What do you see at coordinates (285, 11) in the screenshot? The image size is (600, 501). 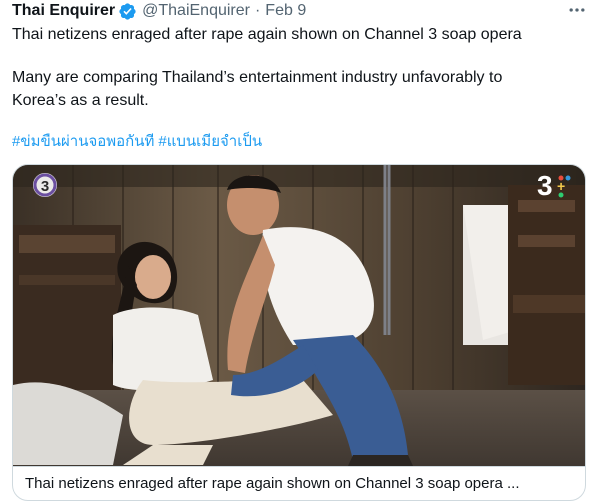 I see `tweet-date: Feb 9` at bounding box center [285, 11].